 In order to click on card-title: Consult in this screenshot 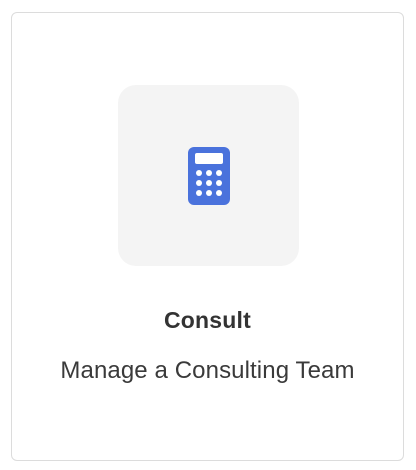, I will do `click(207, 320)`.